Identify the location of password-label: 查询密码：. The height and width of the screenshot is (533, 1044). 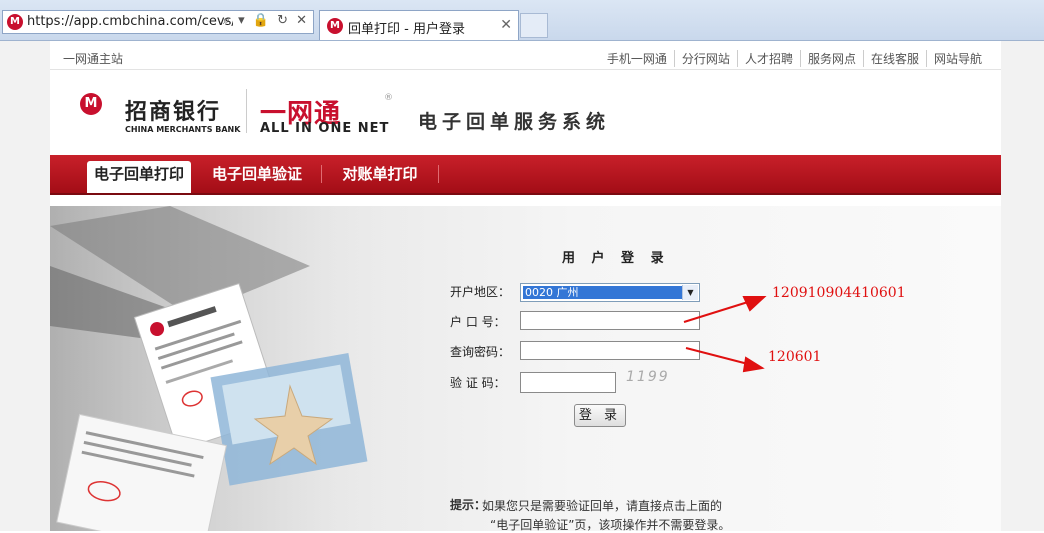
(480, 352).